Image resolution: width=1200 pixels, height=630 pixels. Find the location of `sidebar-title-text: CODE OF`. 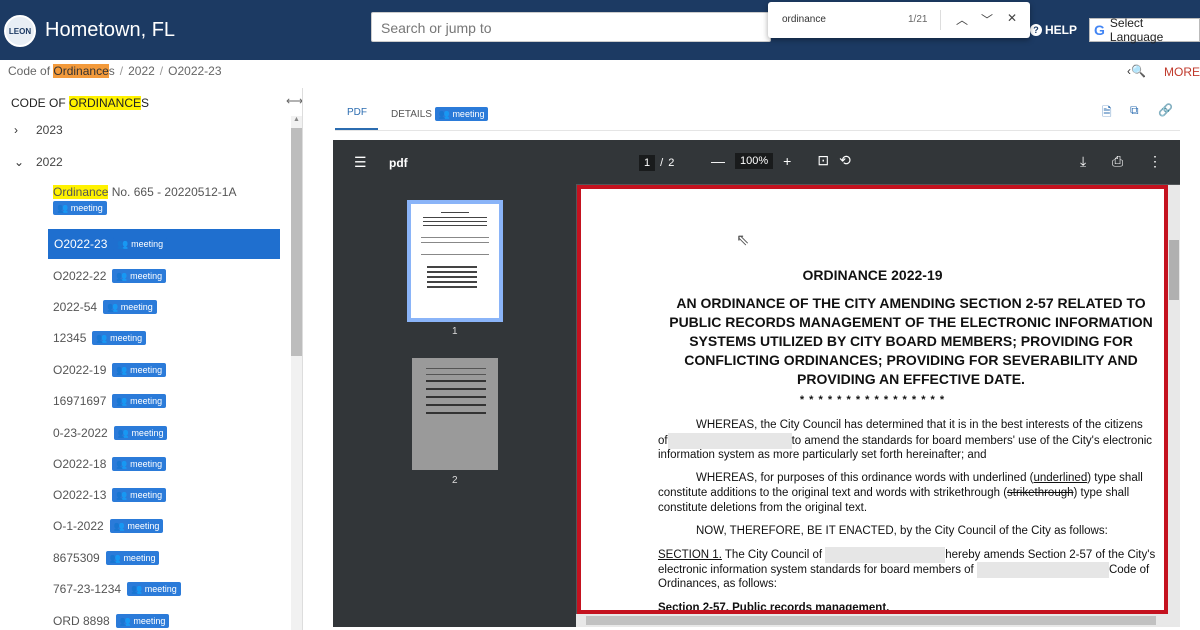

sidebar-title-text: CODE OF is located at coordinates (40, 103).